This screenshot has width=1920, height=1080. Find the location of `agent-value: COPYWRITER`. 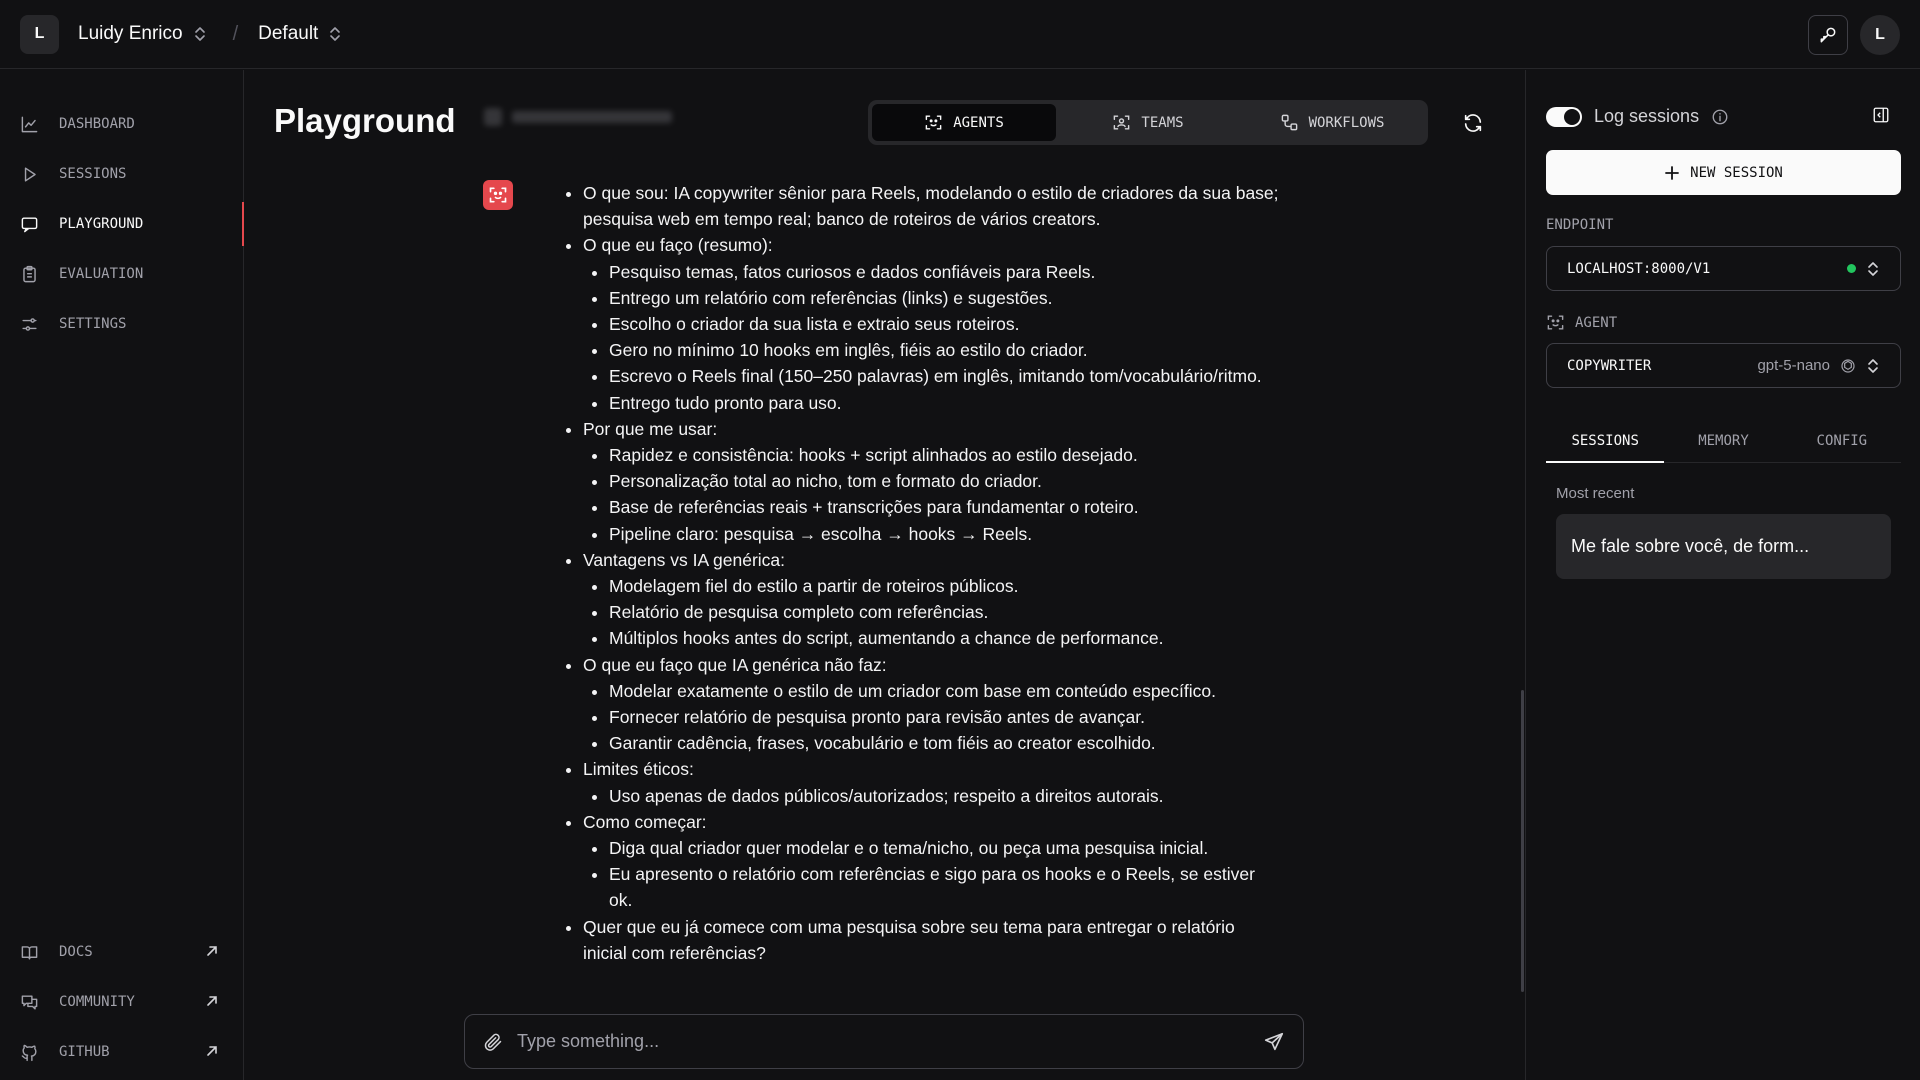

agent-value: COPYWRITER is located at coordinates (1609, 365).